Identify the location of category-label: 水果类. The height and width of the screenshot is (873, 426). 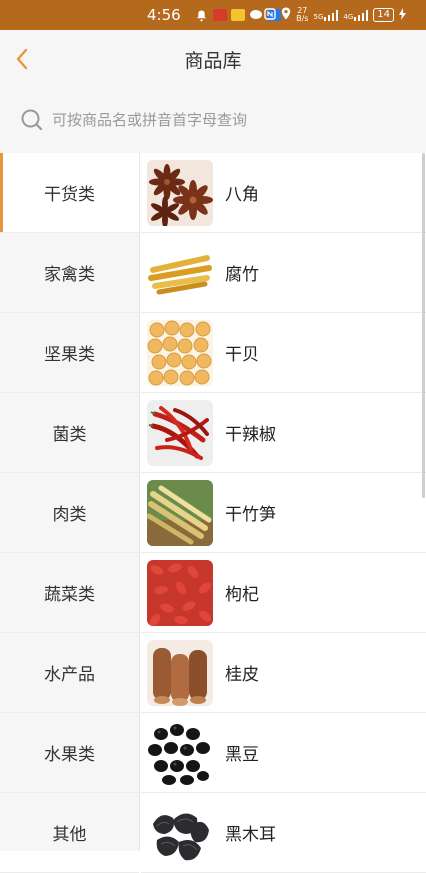
(69, 755).